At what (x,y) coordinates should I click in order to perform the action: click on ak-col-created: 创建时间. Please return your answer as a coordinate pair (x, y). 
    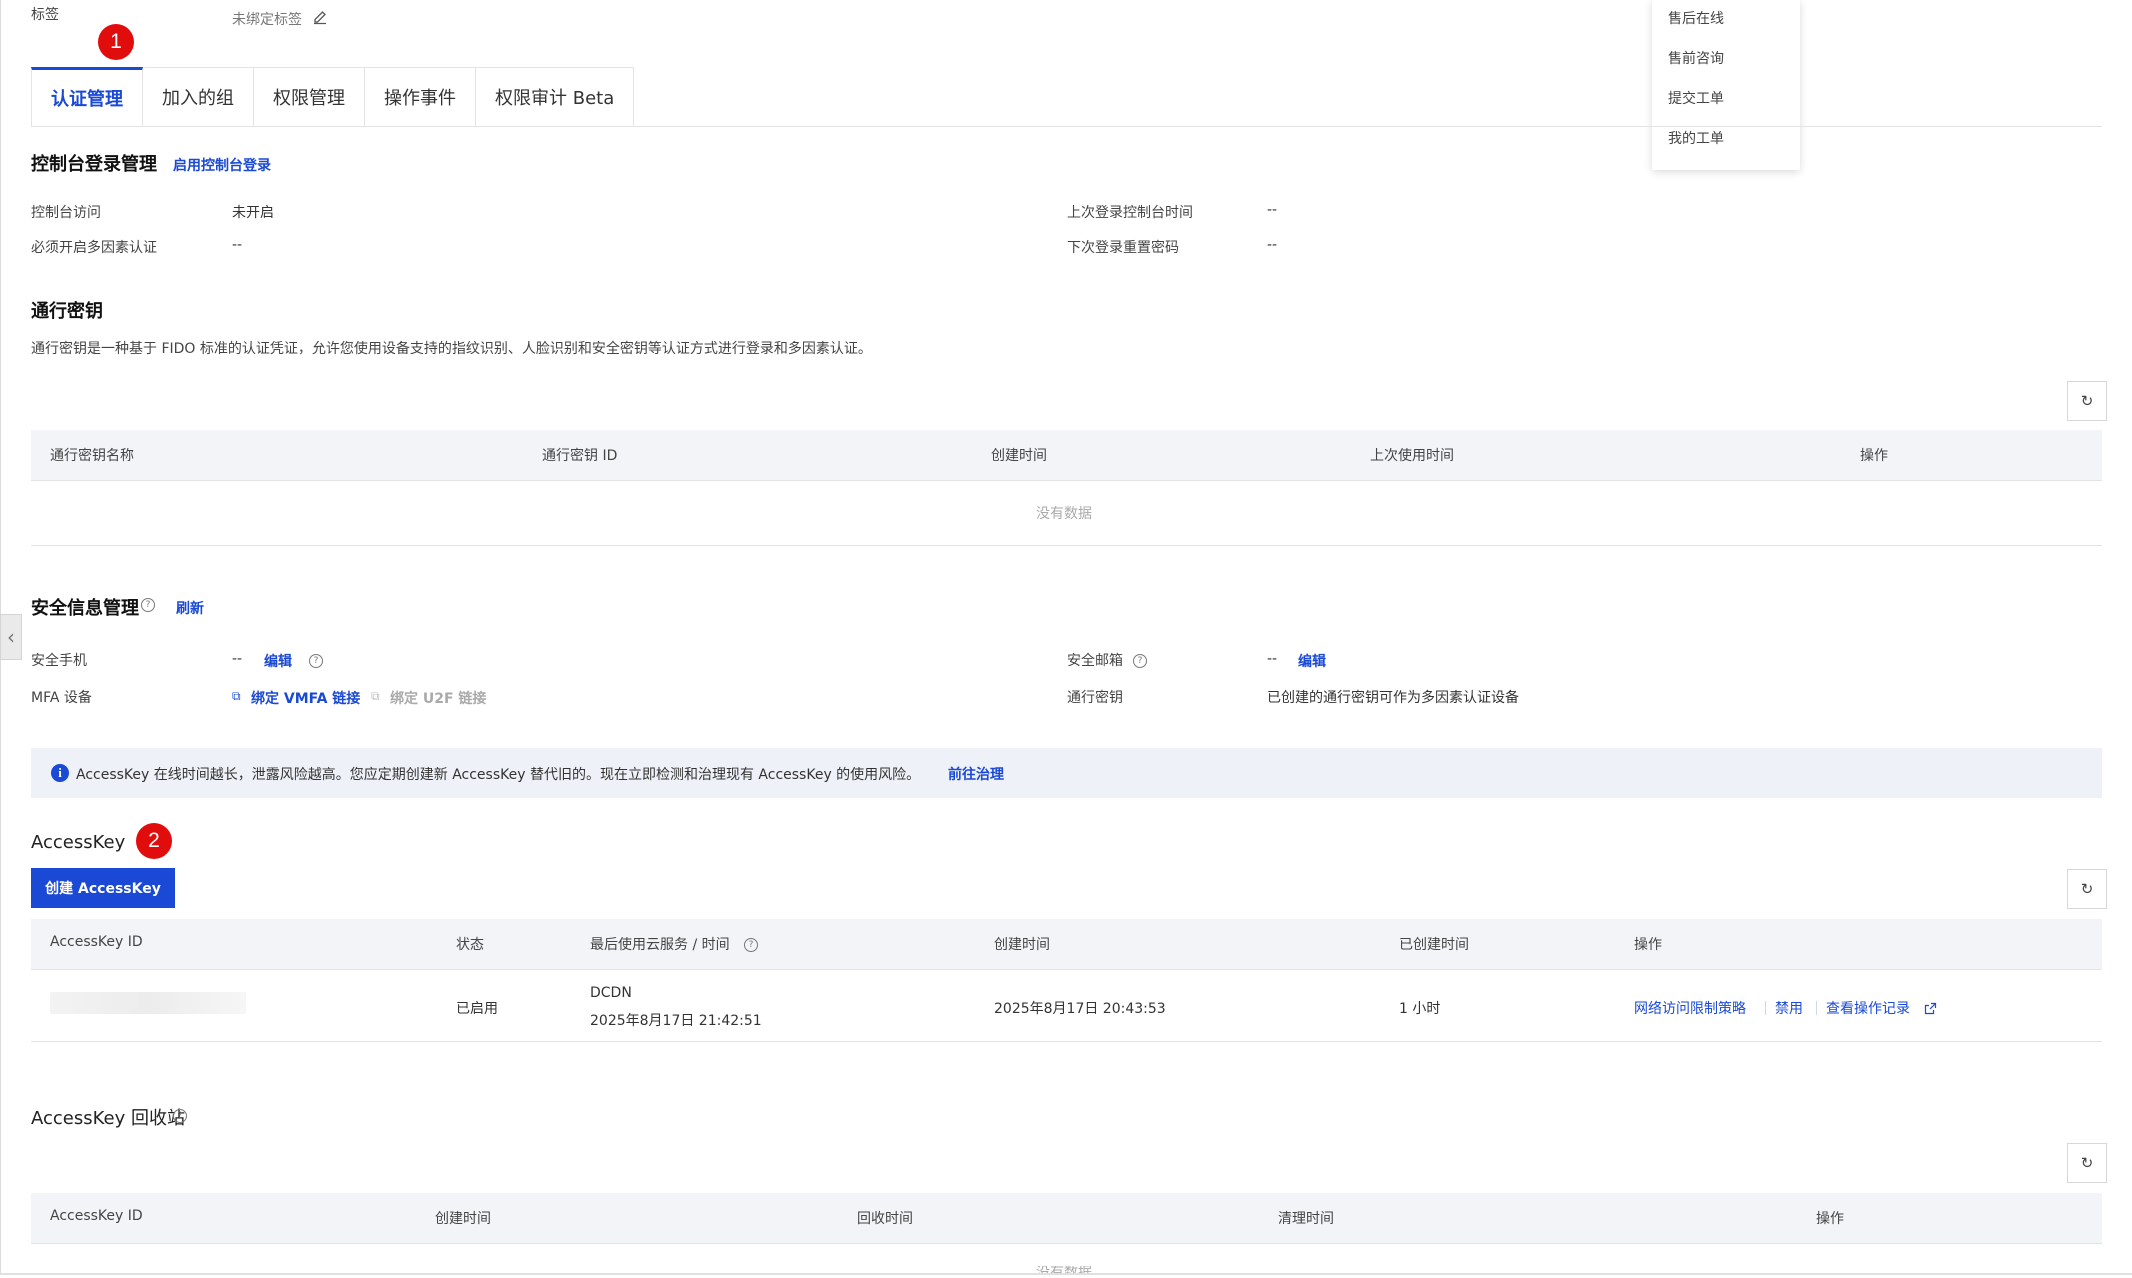
    Looking at the image, I should click on (1022, 945).